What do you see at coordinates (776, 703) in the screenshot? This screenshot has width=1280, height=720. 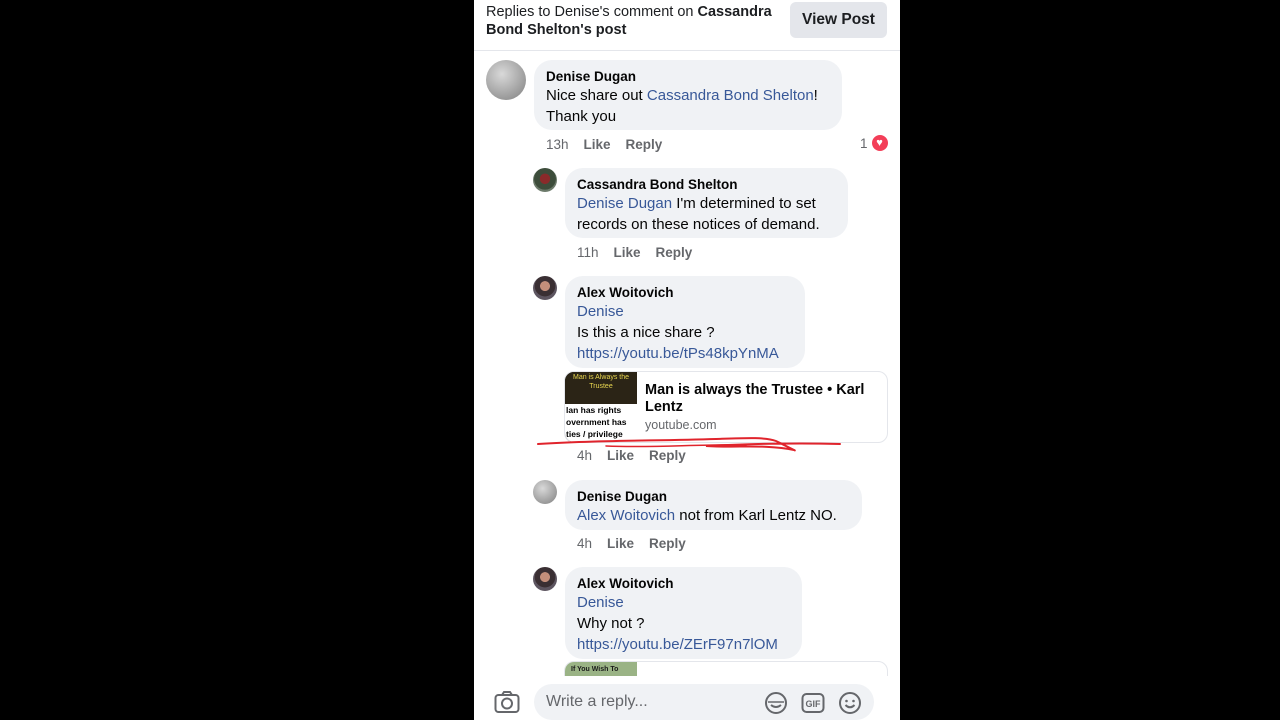 I see `sticker-icon` at bounding box center [776, 703].